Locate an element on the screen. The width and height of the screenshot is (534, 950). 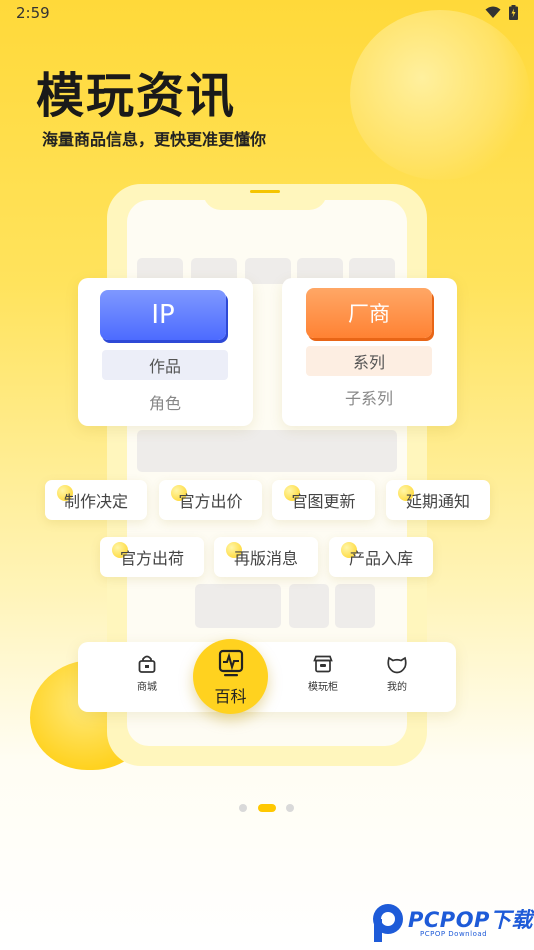
bottom-nav: 商城 百科 模玩柜 我的 is located at coordinates (267, 676).